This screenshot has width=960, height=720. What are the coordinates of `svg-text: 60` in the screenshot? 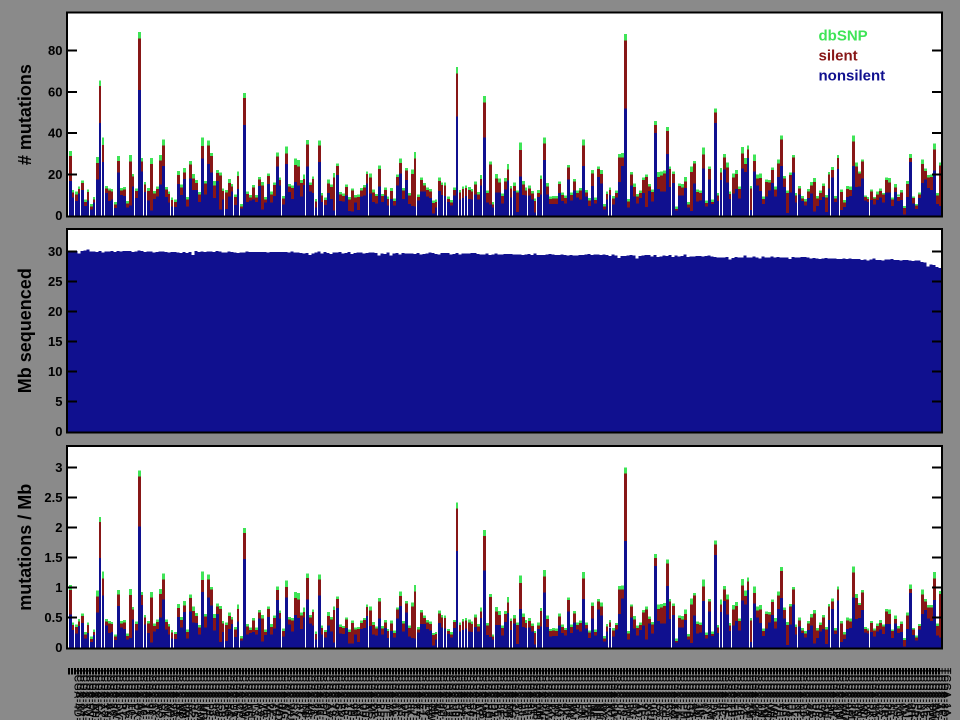 It's located at (55, 91).